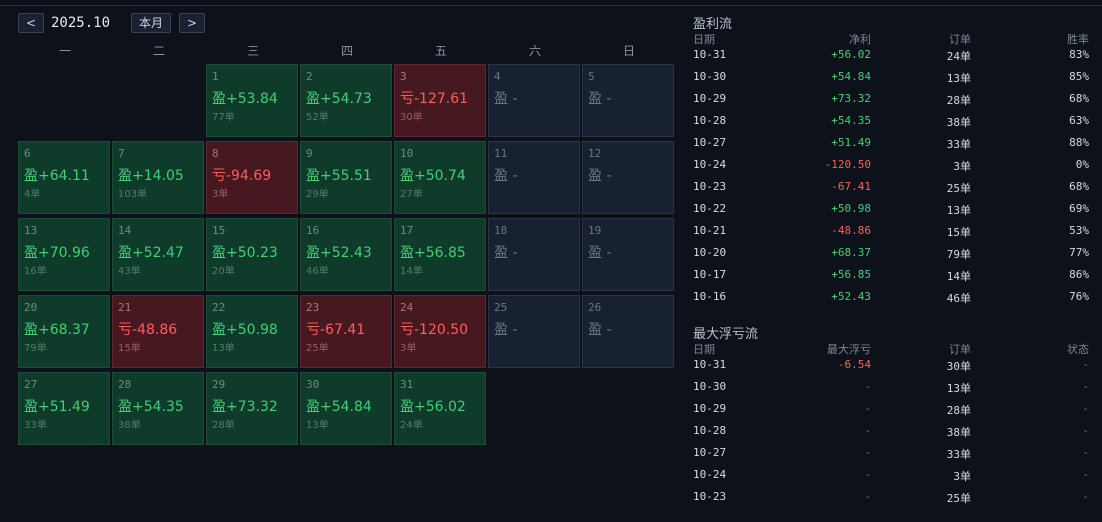 This screenshot has height=522, width=1102. What do you see at coordinates (710, 208) in the screenshot?
I see `row-date: 10-22` at bounding box center [710, 208].